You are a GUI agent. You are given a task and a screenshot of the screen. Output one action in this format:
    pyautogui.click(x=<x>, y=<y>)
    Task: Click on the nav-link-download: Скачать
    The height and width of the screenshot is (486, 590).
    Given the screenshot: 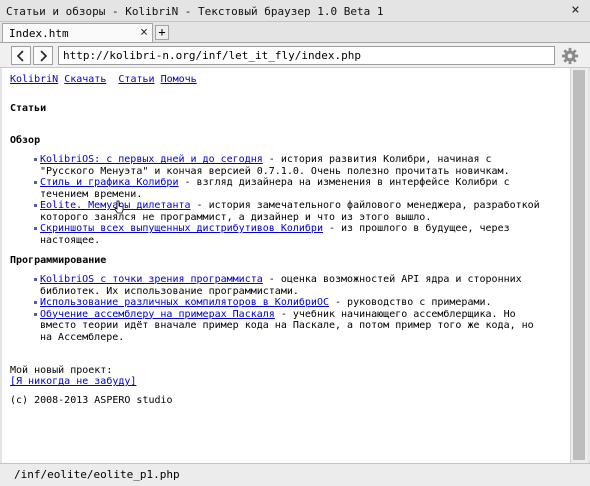 What is the action you would take?
    pyautogui.click(x=85, y=79)
    